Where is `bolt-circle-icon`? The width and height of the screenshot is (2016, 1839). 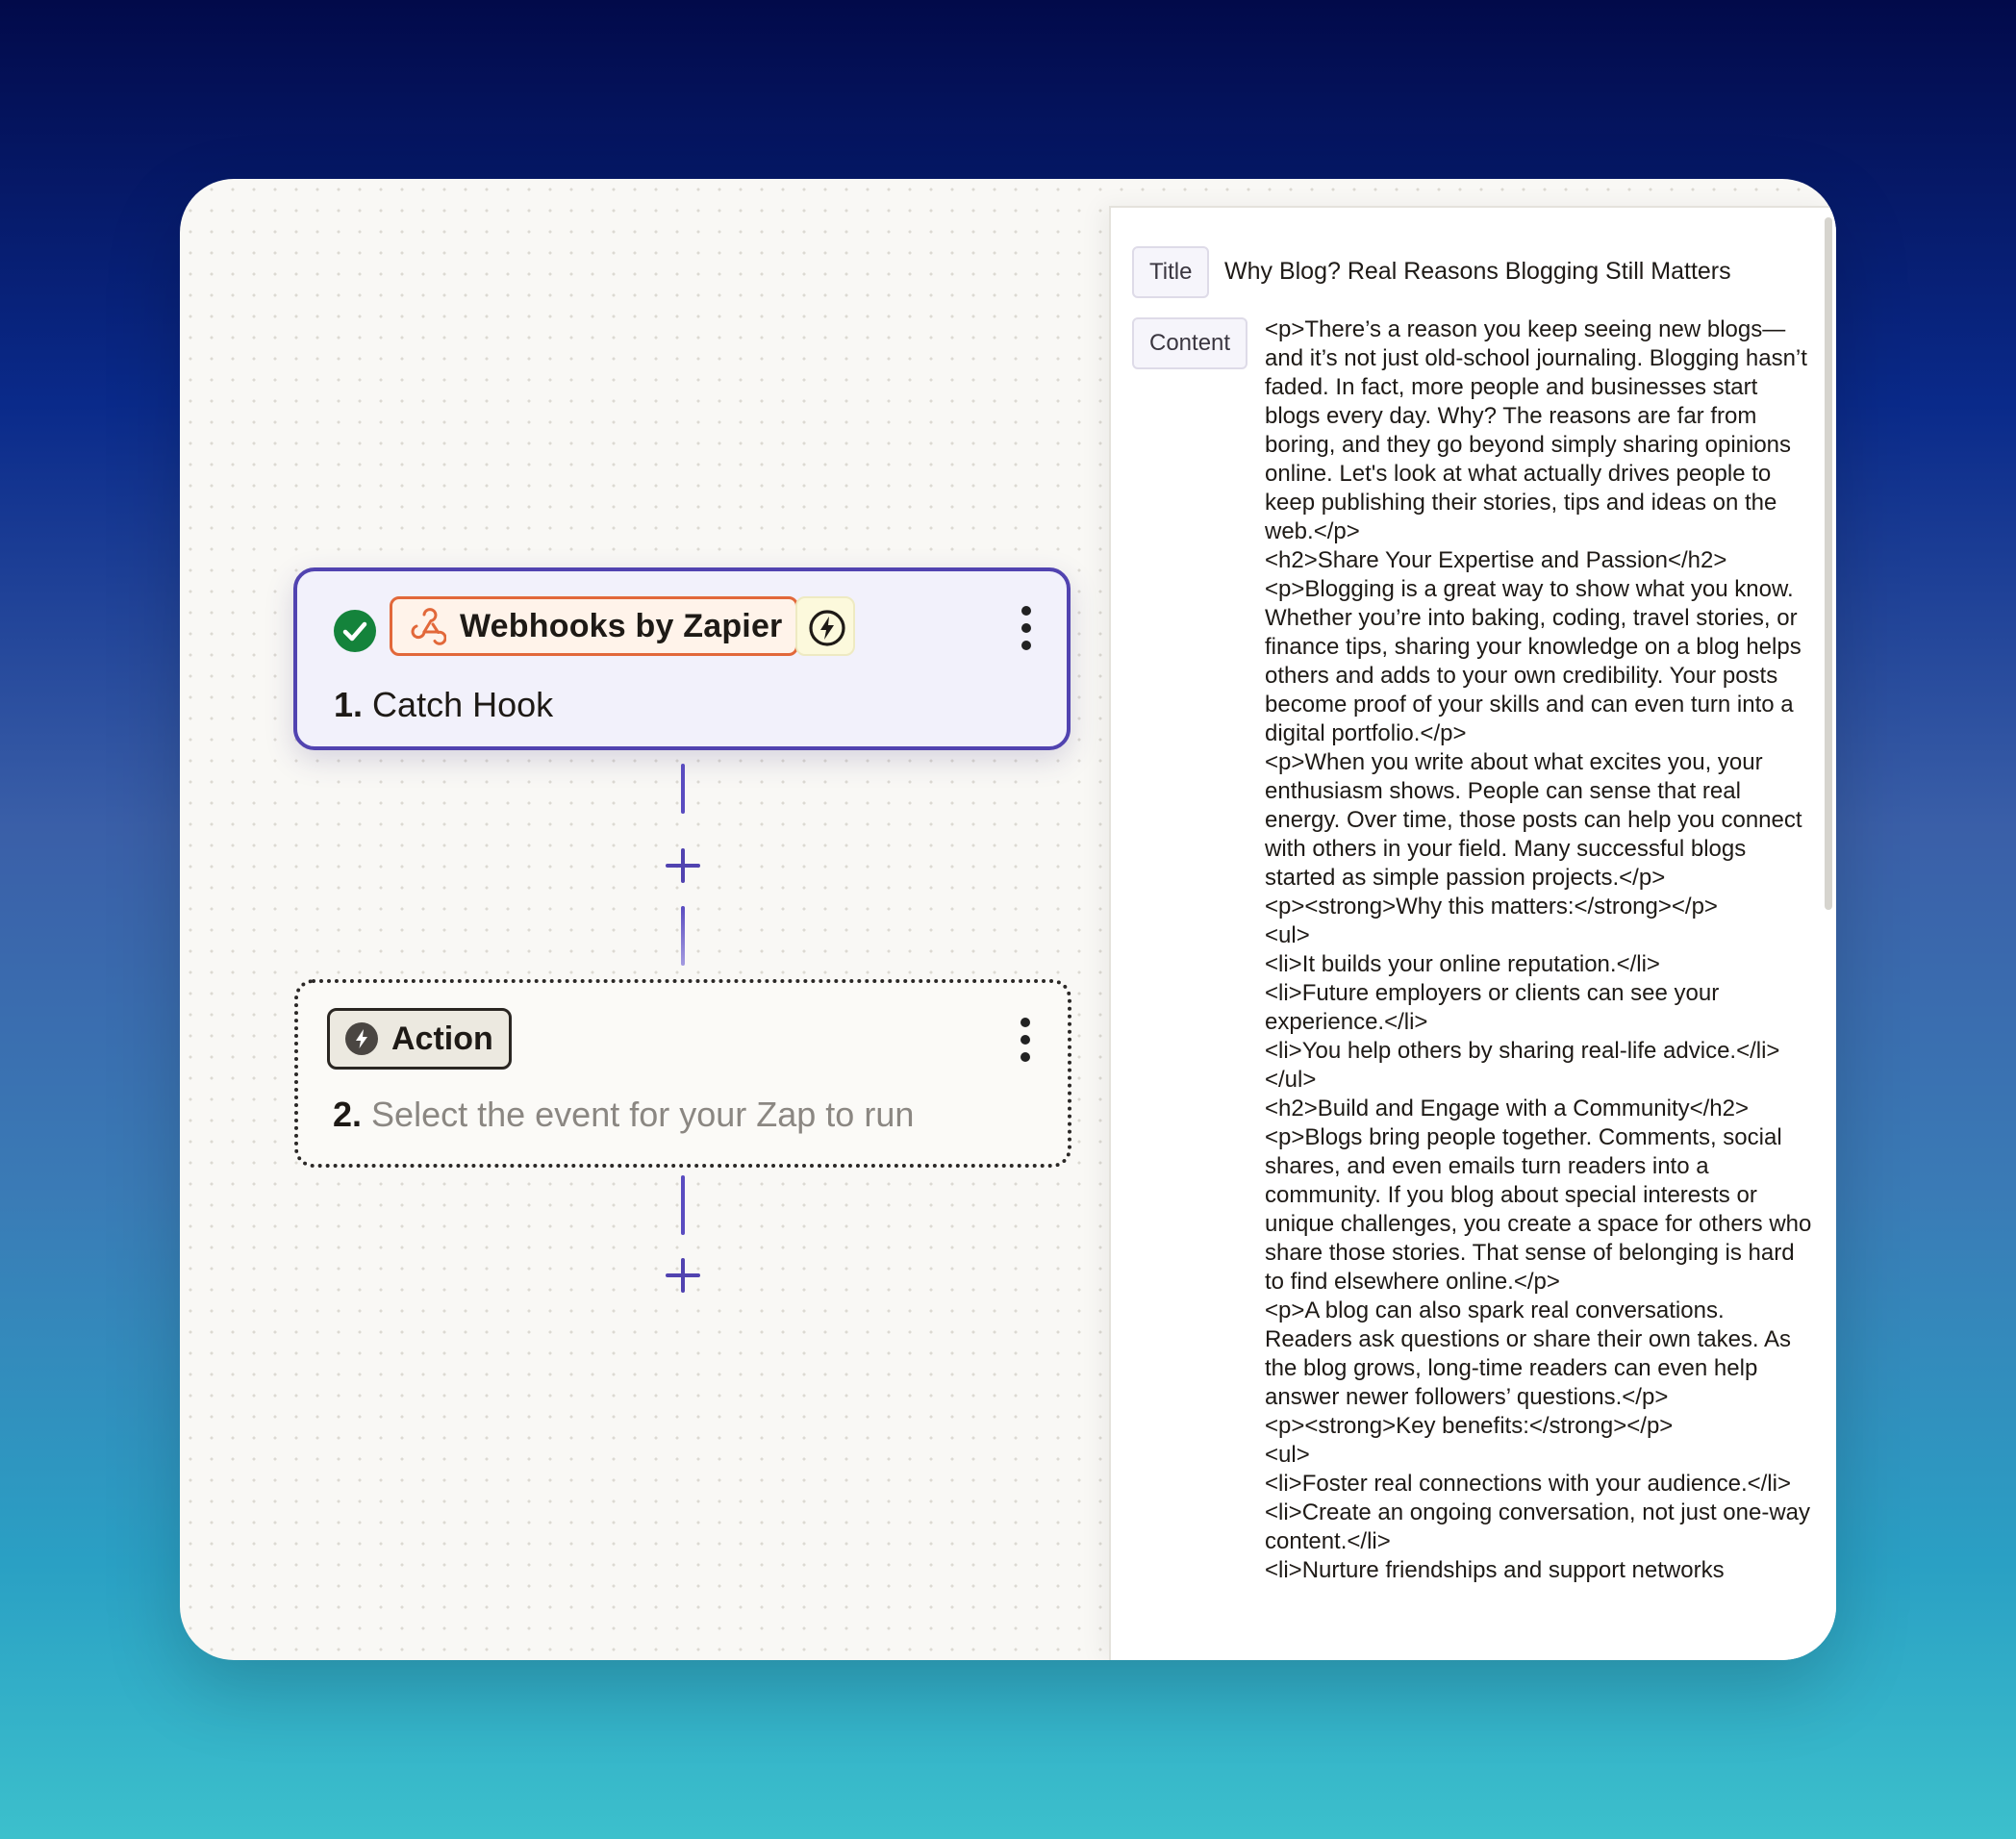 bolt-circle-icon is located at coordinates (827, 628).